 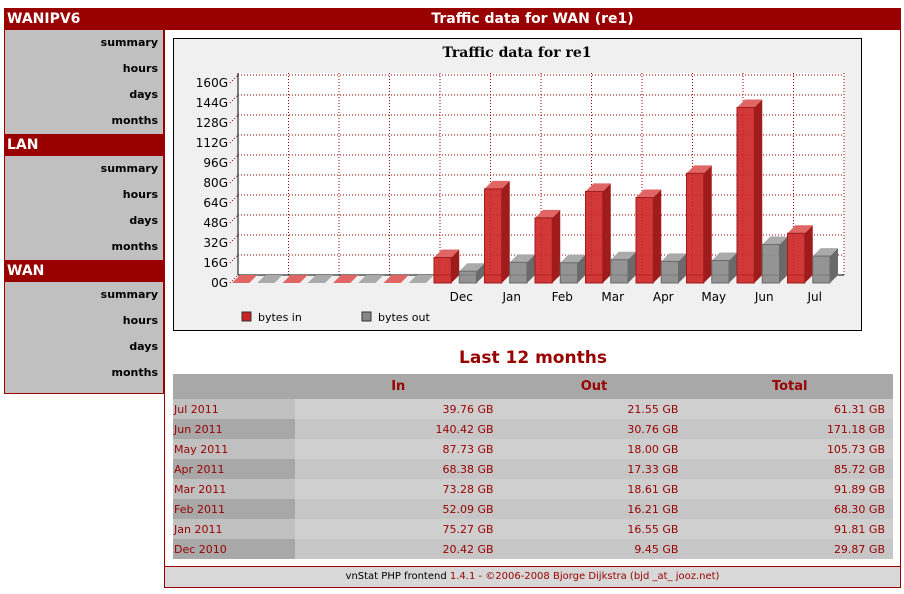 I want to click on table-row: Jan 2011 75.27 GB 16.55 GB 91.81 GB, so click(x=533, y=529).